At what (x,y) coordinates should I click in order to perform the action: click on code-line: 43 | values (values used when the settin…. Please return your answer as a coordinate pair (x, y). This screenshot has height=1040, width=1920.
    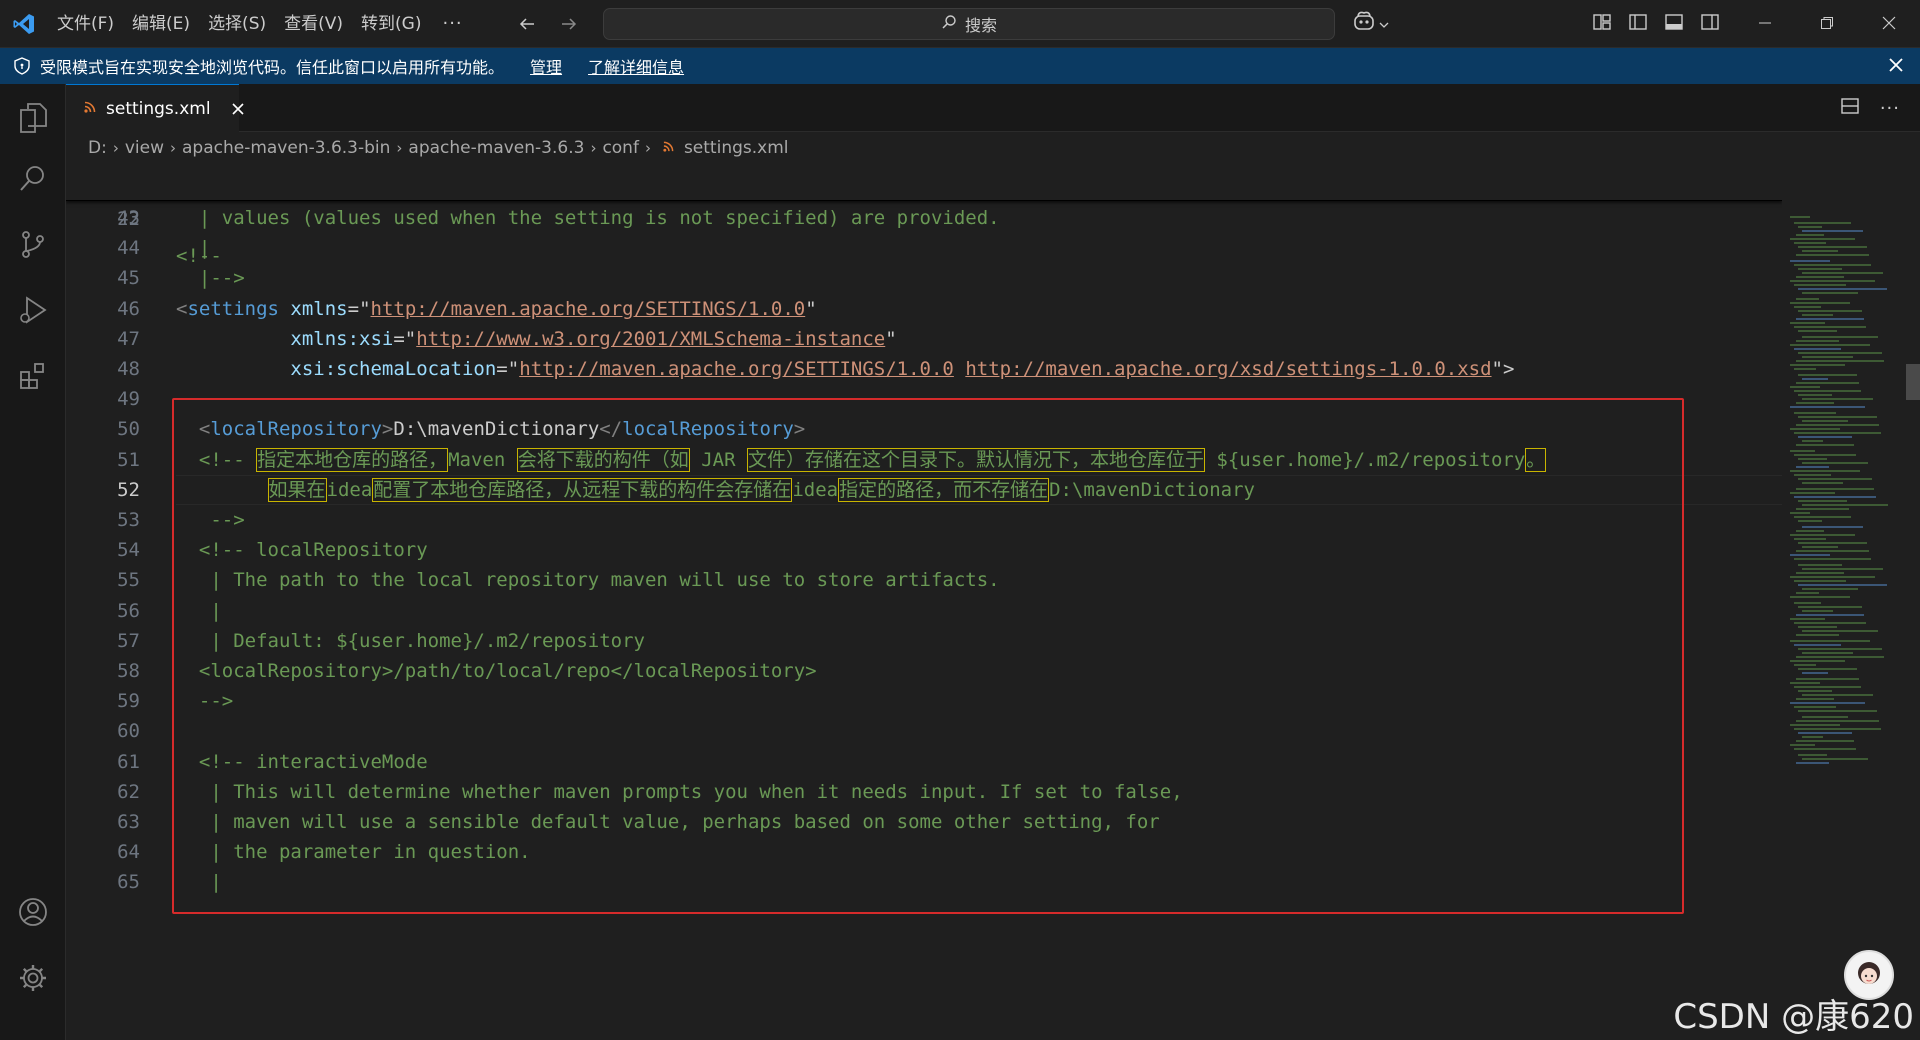
    Looking at the image, I should click on (924, 218).